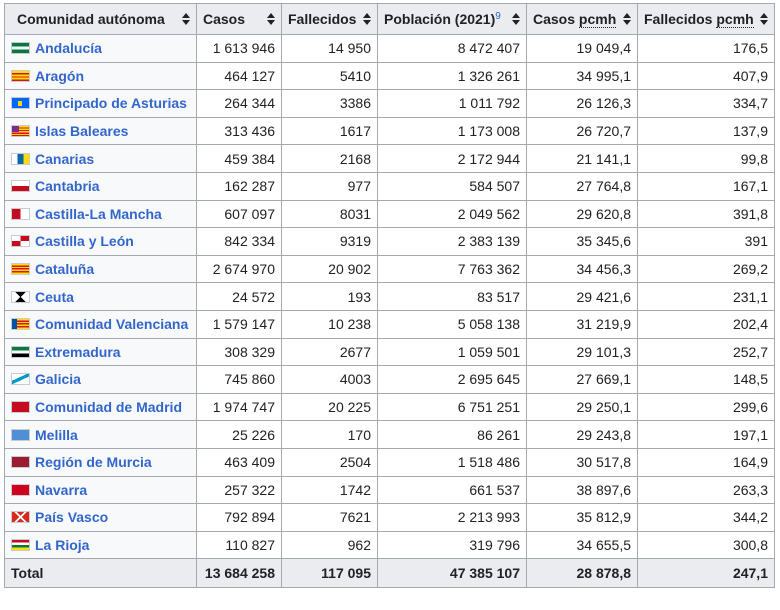 This screenshot has width=780, height=610. Describe the element at coordinates (329, 352) in the screenshot. I see `fallecidos-cell: 2677` at that location.